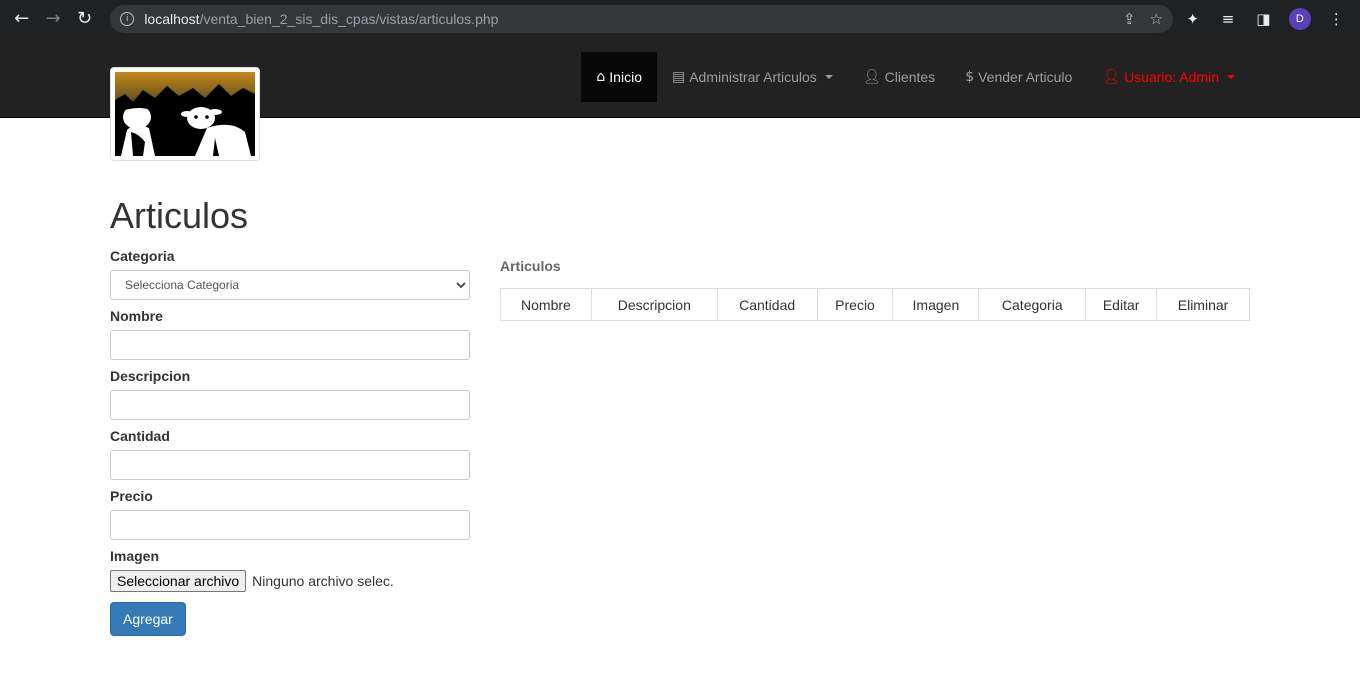  Describe the element at coordinates (530, 266) in the screenshot. I see `table-title: Articulos` at that location.